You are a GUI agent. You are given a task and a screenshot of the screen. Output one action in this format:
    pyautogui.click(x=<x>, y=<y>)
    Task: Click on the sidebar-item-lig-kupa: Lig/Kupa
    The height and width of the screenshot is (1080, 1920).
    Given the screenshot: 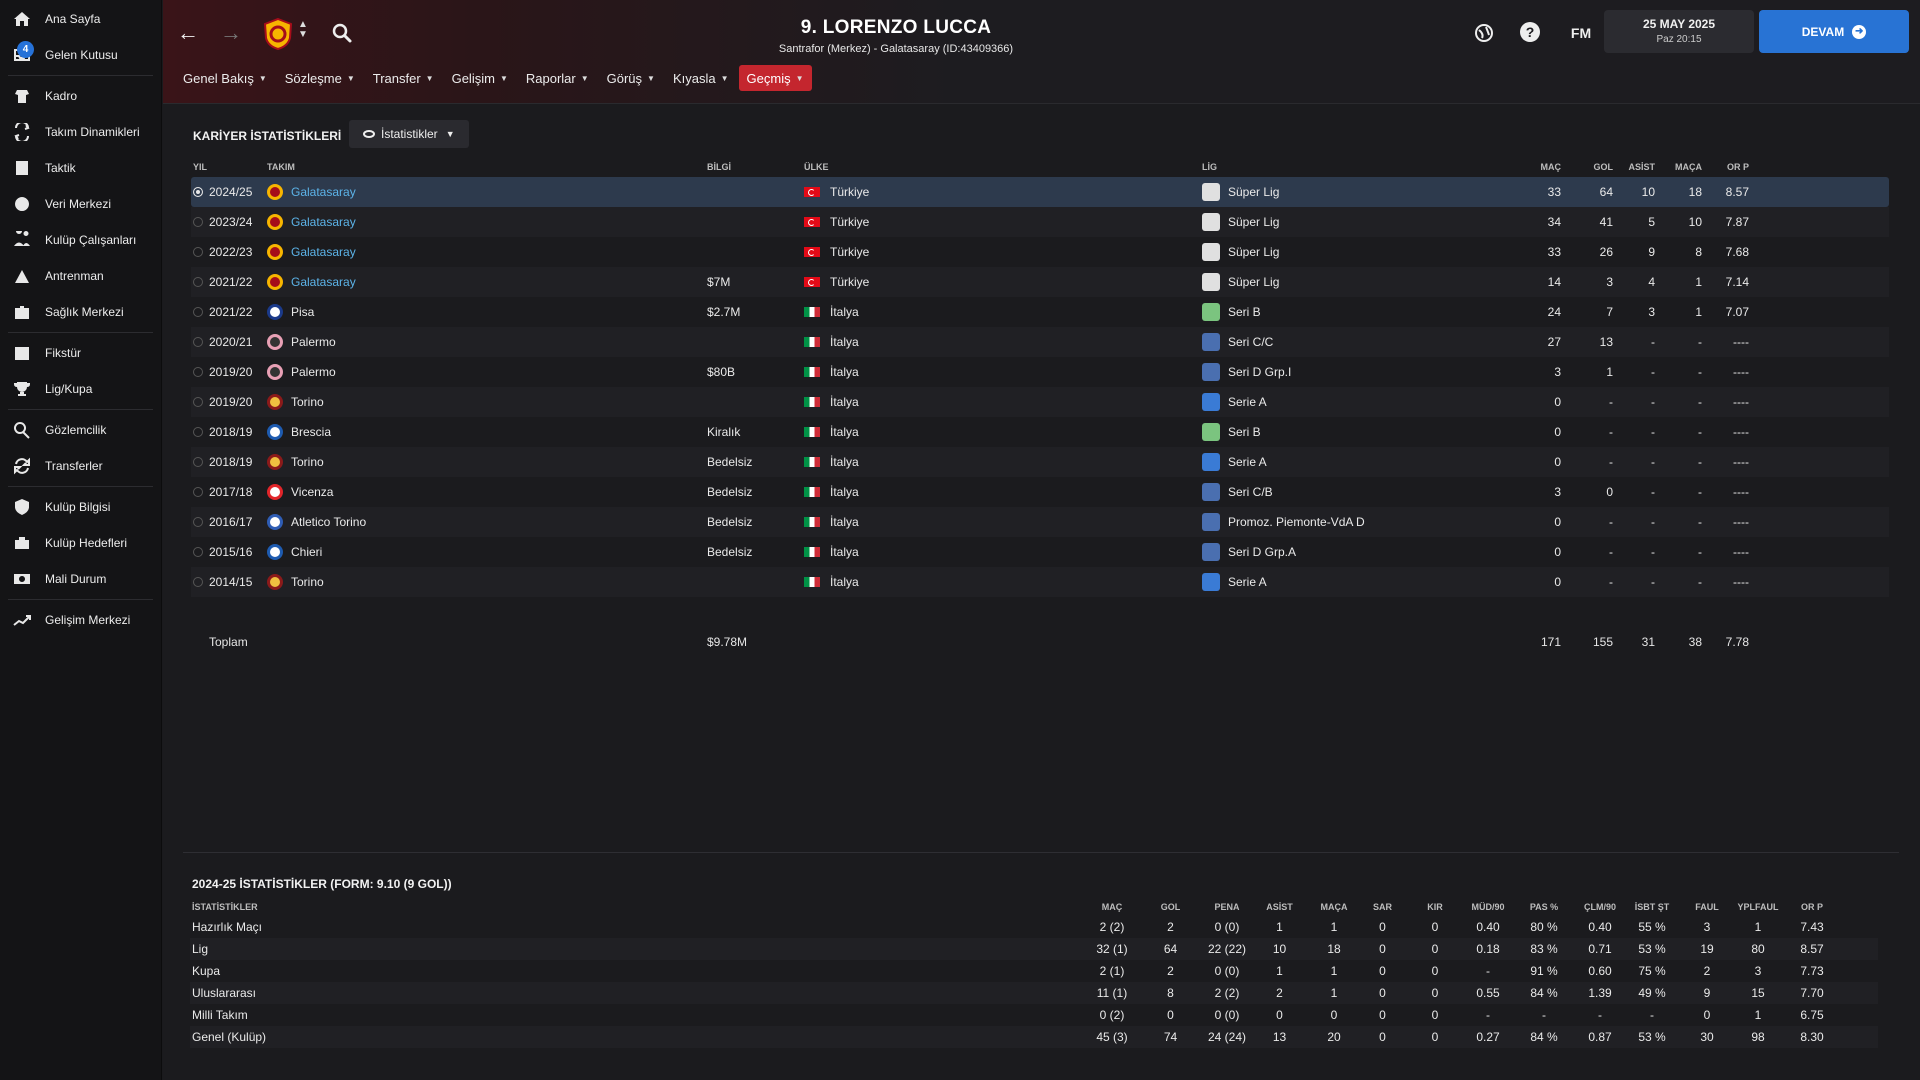 What is the action you would take?
    pyautogui.click(x=80, y=389)
    